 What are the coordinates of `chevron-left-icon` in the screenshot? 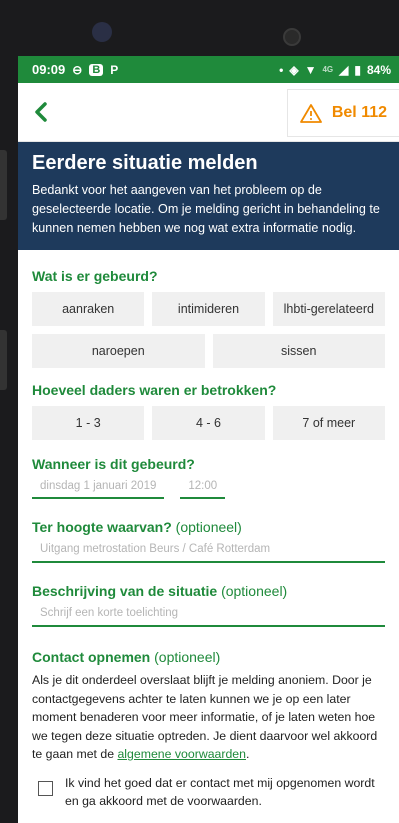 It's located at (41, 112).